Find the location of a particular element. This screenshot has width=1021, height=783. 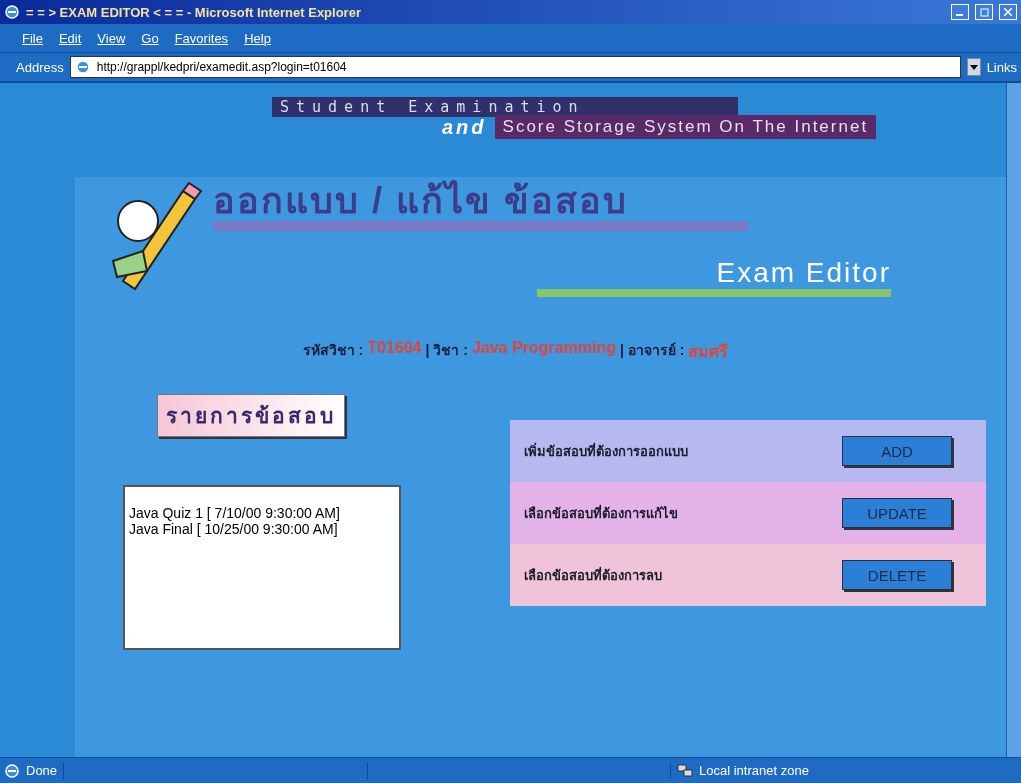

caret-icon is located at coordinates (973, 67).